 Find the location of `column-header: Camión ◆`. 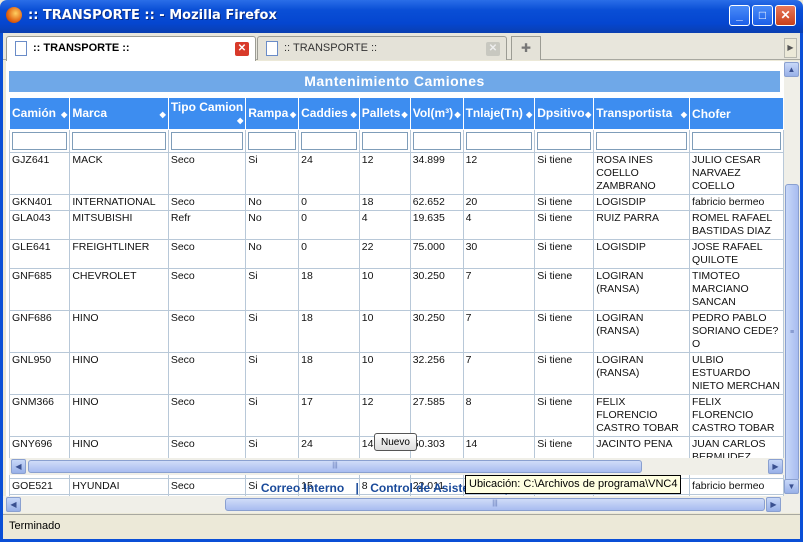

column-header: Camión ◆ is located at coordinates (39, 113).